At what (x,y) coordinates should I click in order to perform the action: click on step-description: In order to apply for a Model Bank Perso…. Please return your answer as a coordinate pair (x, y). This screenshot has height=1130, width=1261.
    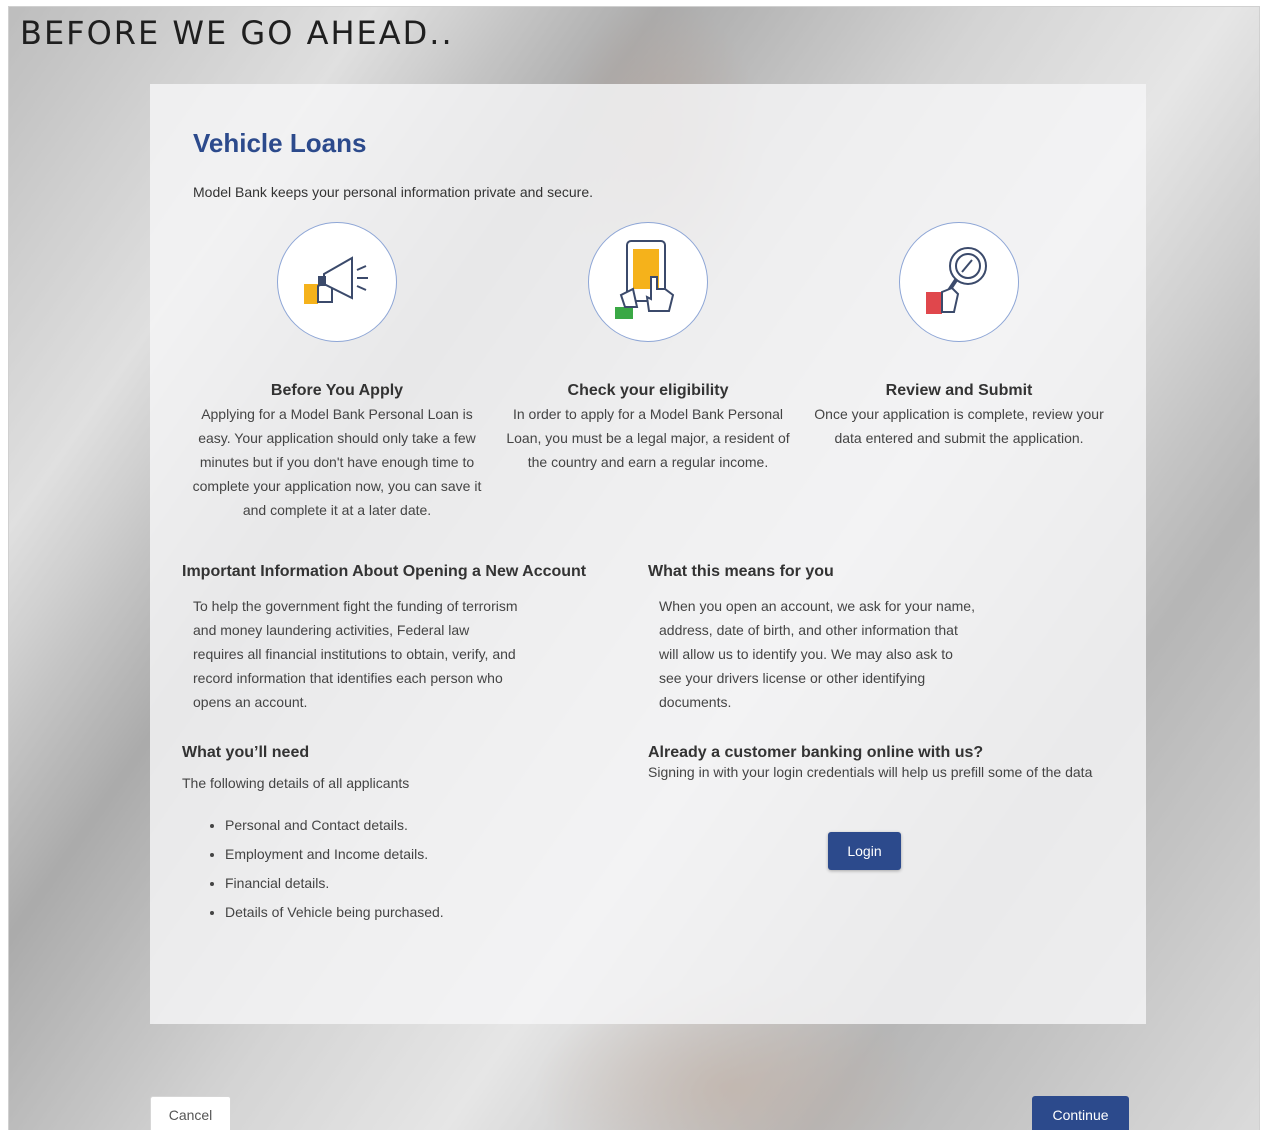
    Looking at the image, I should click on (648, 438).